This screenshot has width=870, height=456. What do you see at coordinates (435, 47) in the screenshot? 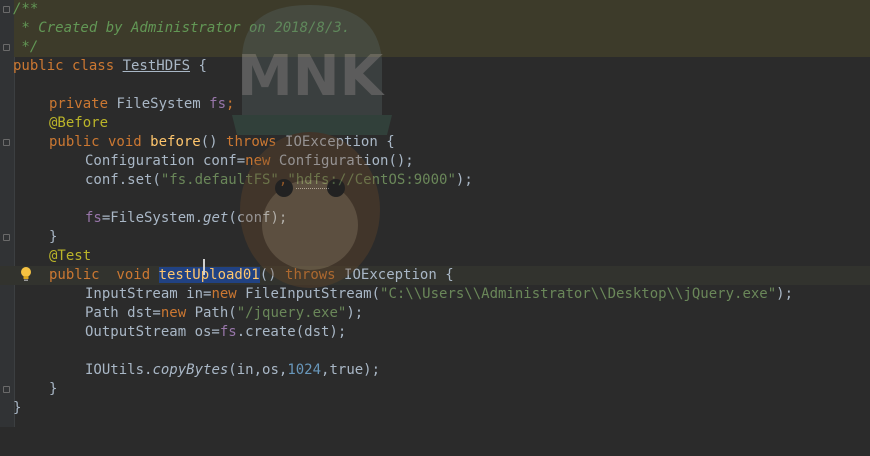
I see `code-line: */` at bounding box center [435, 47].